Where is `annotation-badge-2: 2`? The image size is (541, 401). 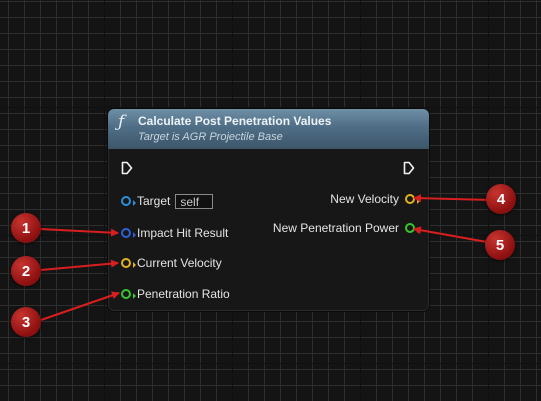
annotation-badge-2: 2 is located at coordinates (26, 271).